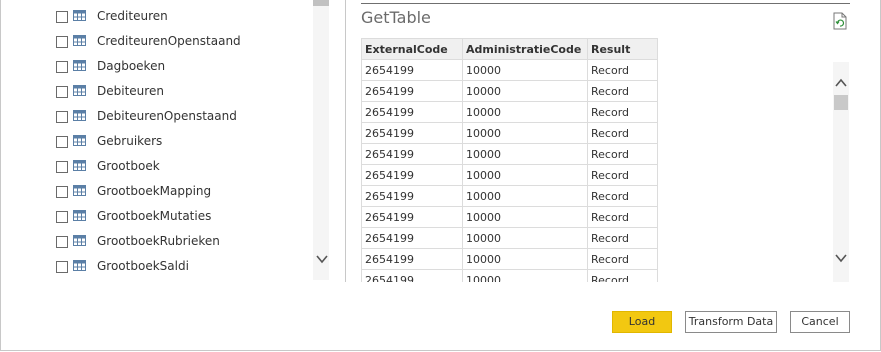 This screenshot has width=881, height=352. Describe the element at coordinates (321, 140) in the screenshot. I see `navigator-scrollbar` at that location.